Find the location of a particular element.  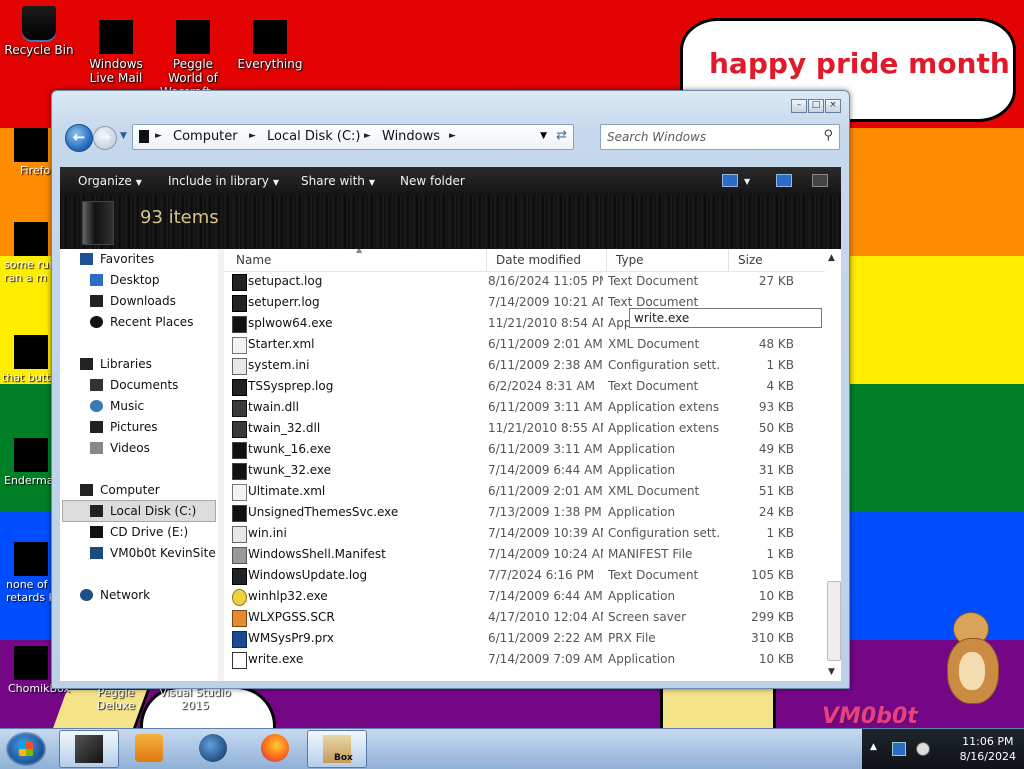

file-type: Text Document is located at coordinates (653, 281).